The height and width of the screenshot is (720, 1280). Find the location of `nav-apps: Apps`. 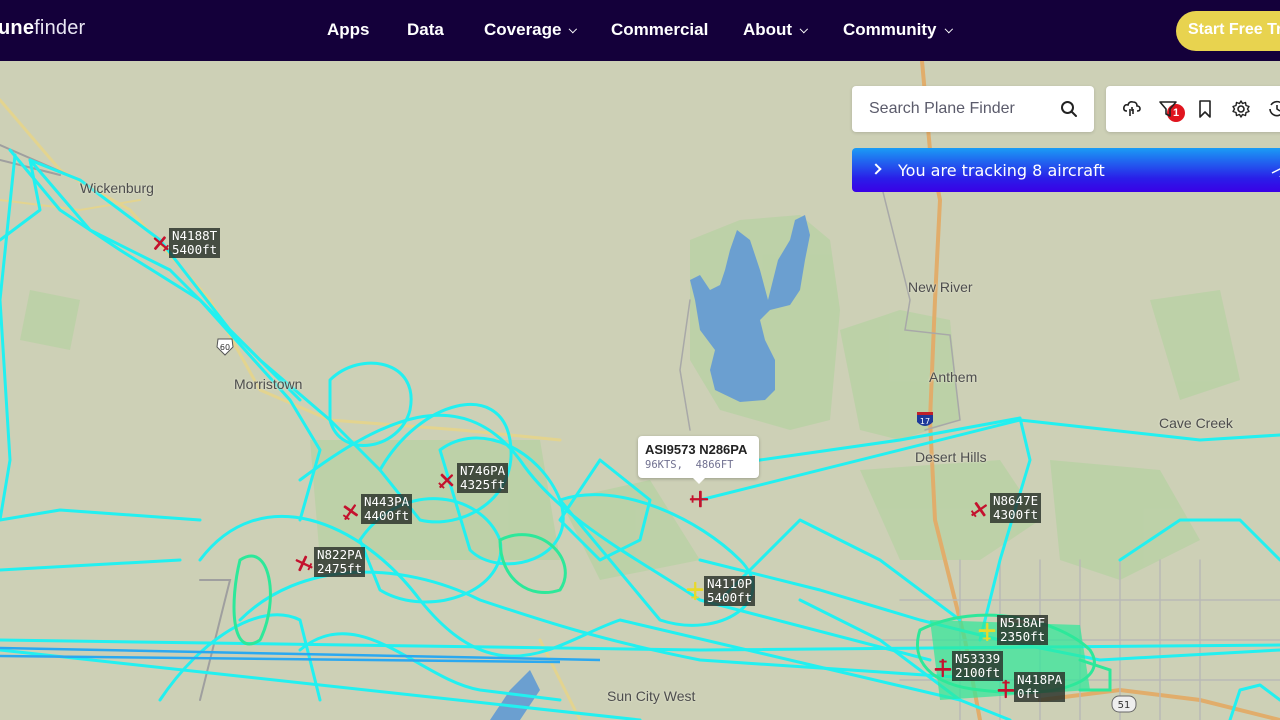

nav-apps: Apps is located at coordinates (348, 30).